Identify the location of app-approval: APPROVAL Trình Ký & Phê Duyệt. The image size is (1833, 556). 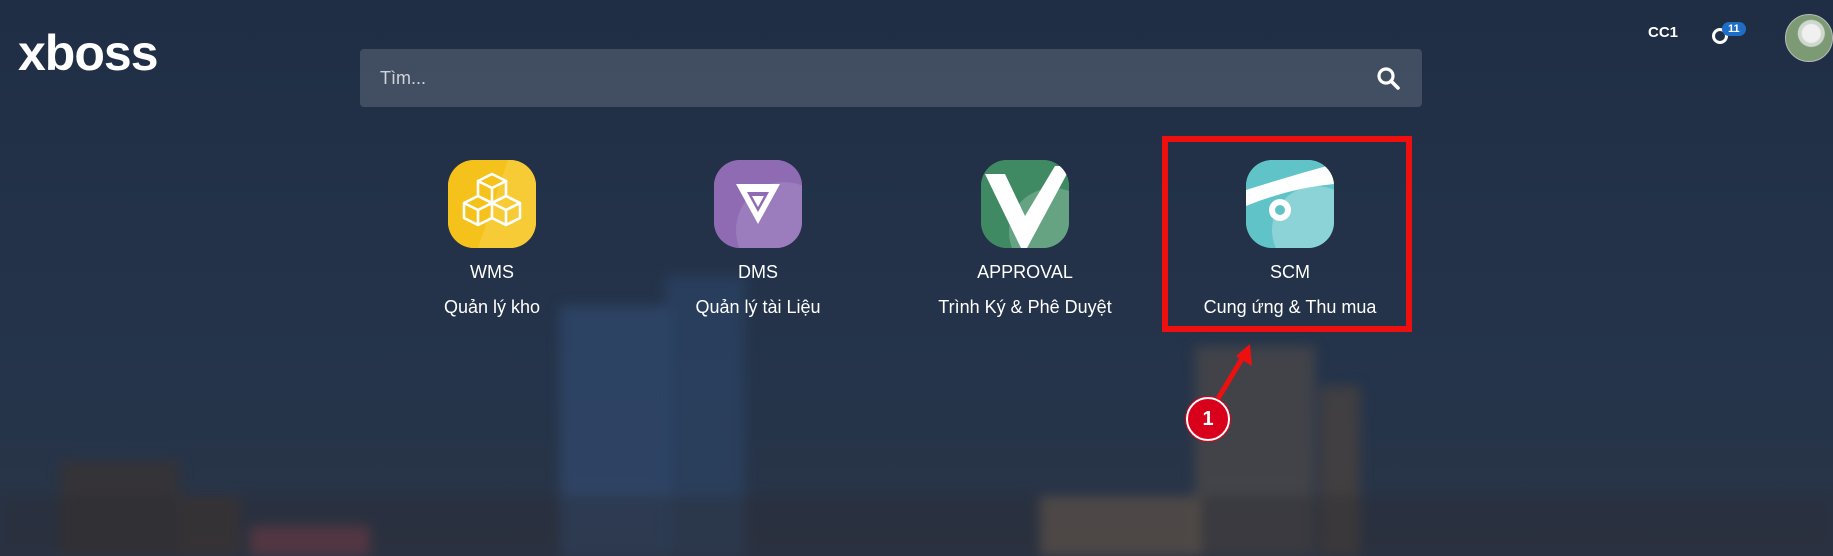
(1025, 239).